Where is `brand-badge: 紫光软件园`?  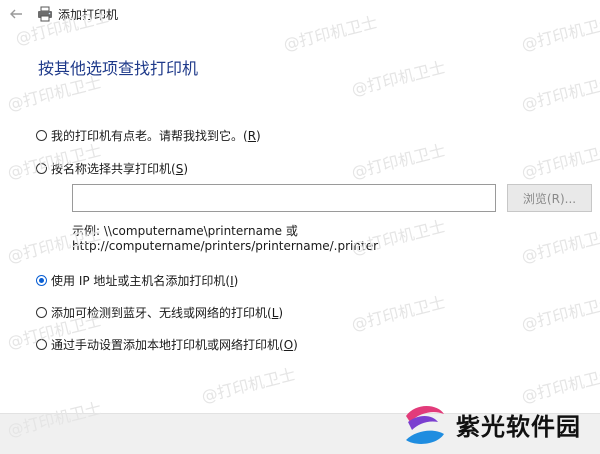
brand-badge: 紫光软件园 is located at coordinates (489, 424).